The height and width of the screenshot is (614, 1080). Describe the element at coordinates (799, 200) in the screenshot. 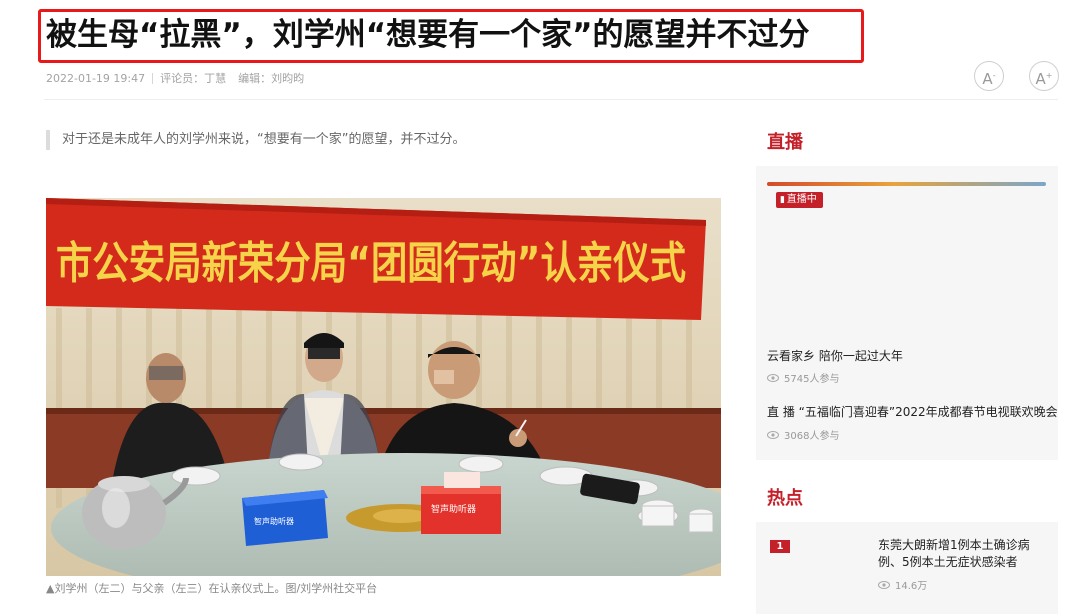

I see `live-status-badge: ▮ 直播中` at that location.